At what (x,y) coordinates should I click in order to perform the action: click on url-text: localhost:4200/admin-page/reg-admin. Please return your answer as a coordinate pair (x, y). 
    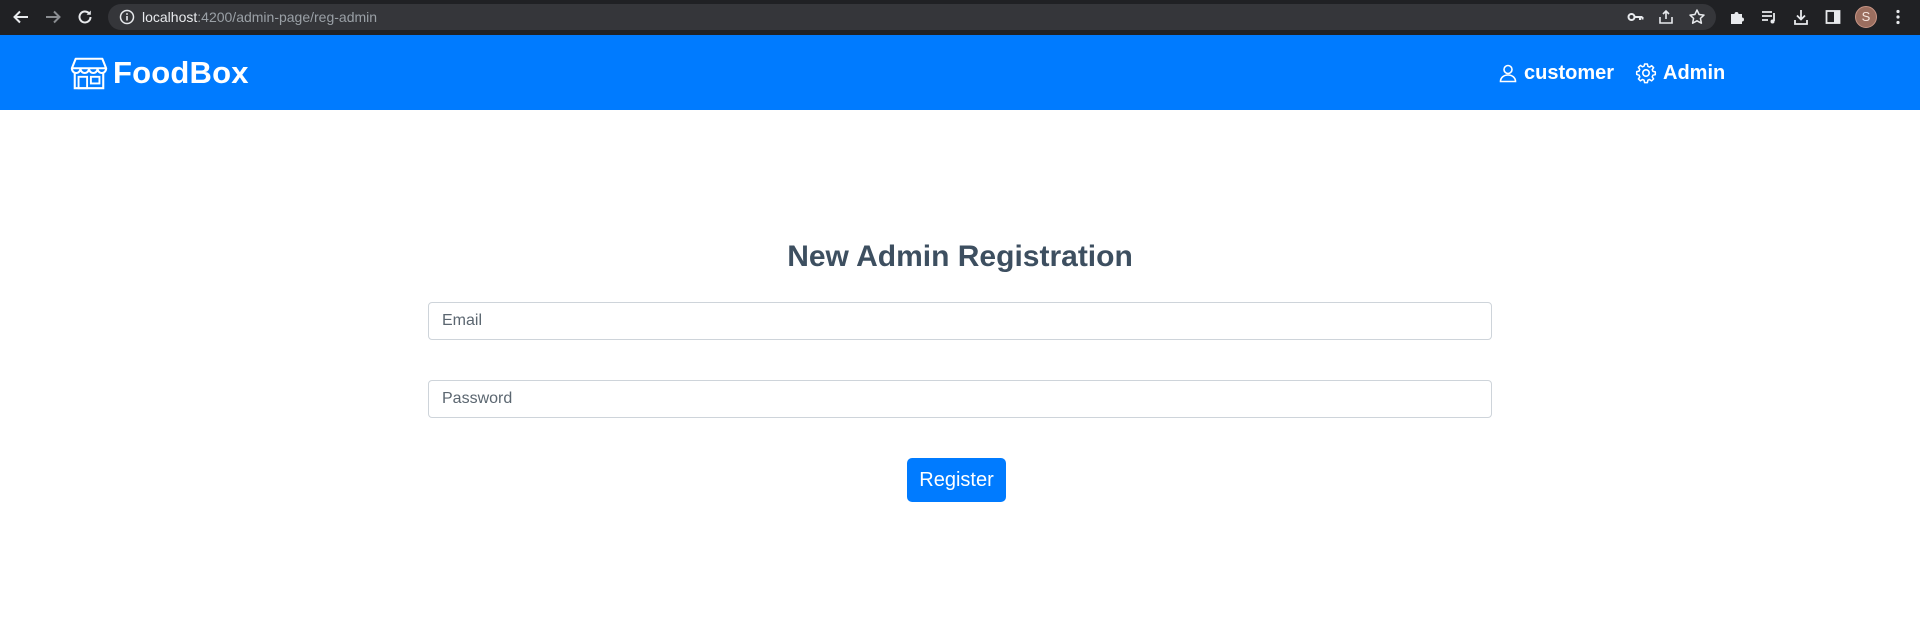
    Looking at the image, I should click on (259, 17).